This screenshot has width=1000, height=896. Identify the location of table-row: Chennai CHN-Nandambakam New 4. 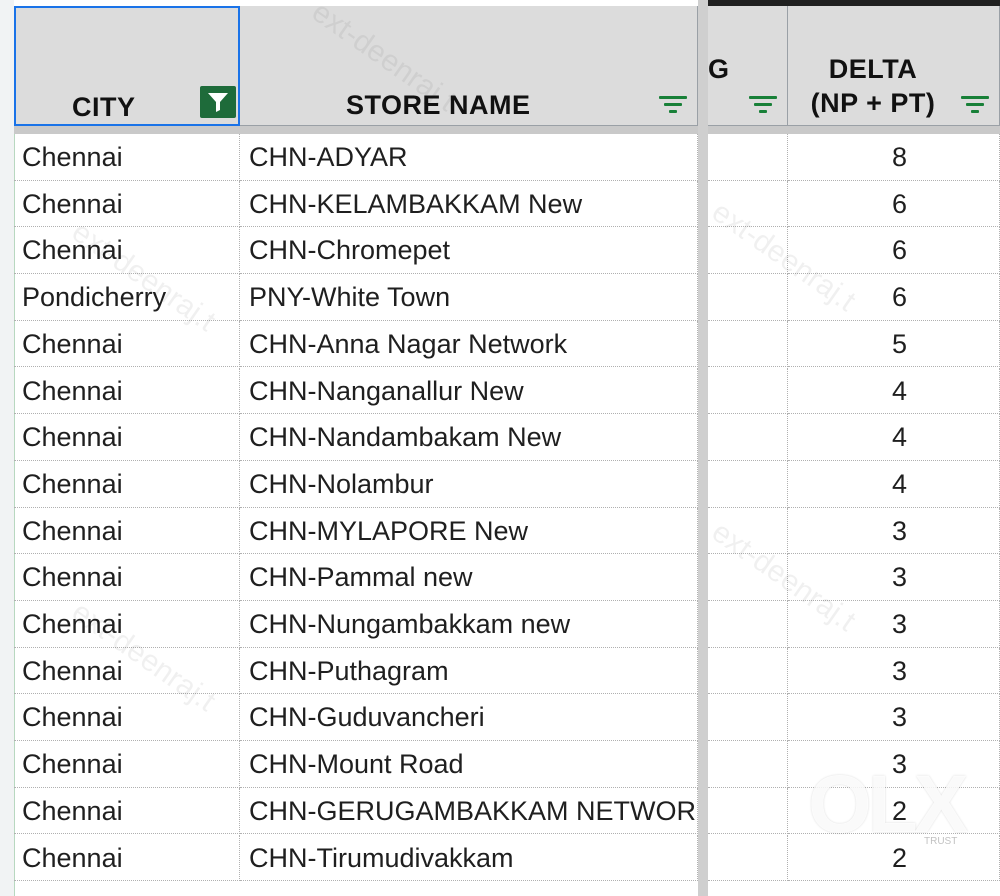
(507, 437).